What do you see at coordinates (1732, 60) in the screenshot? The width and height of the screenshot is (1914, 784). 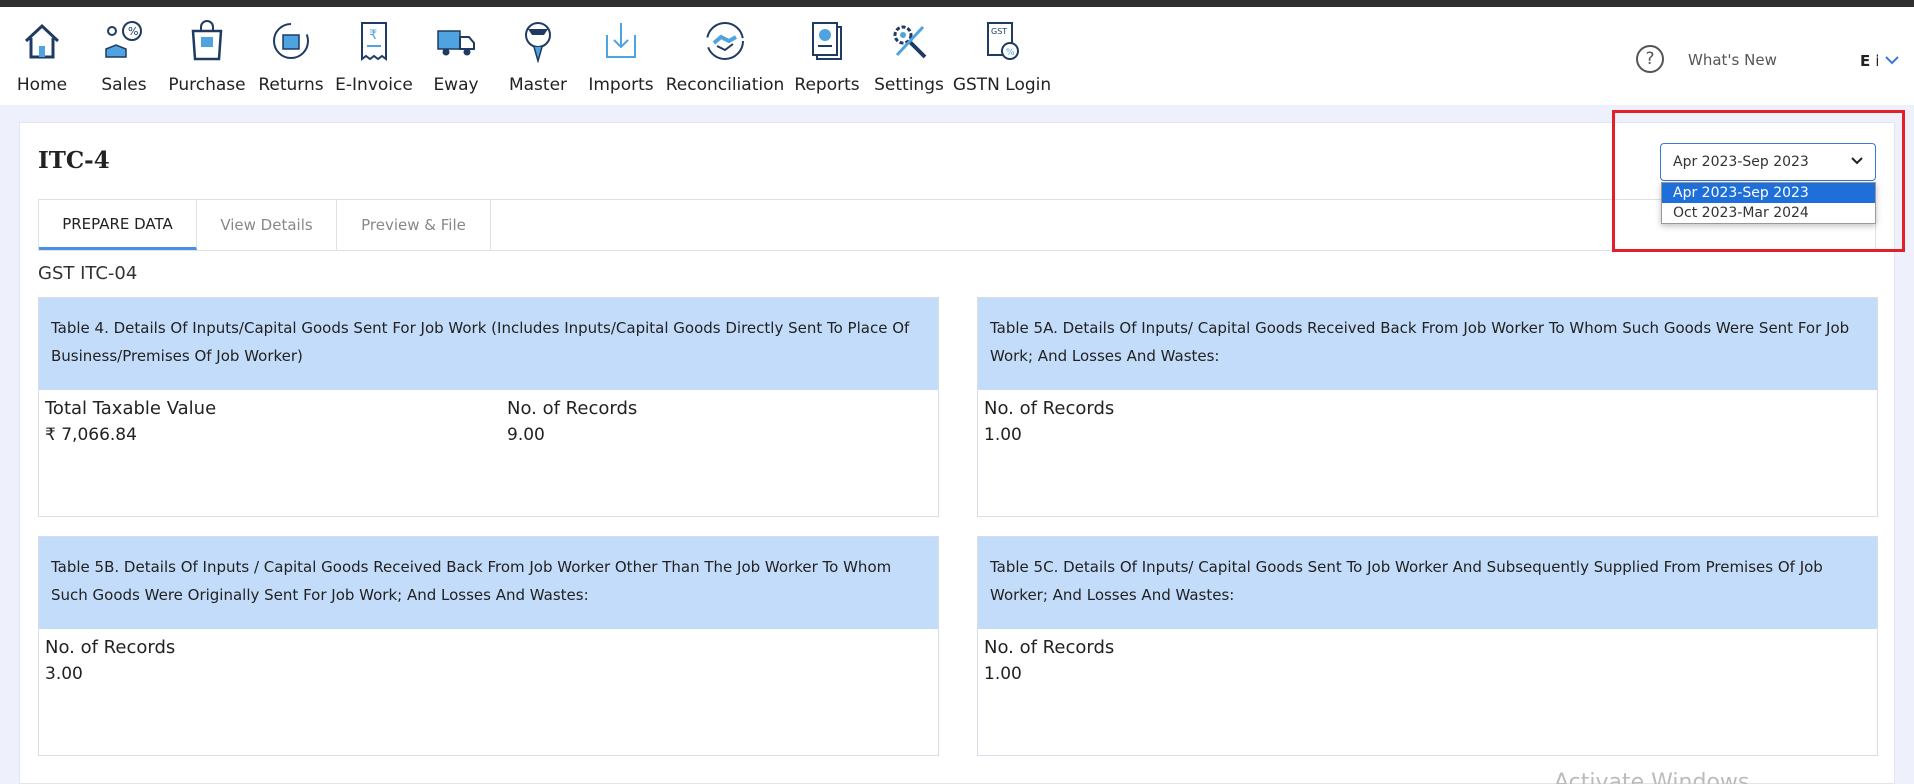 I see `whats-new-link: What's New` at bounding box center [1732, 60].